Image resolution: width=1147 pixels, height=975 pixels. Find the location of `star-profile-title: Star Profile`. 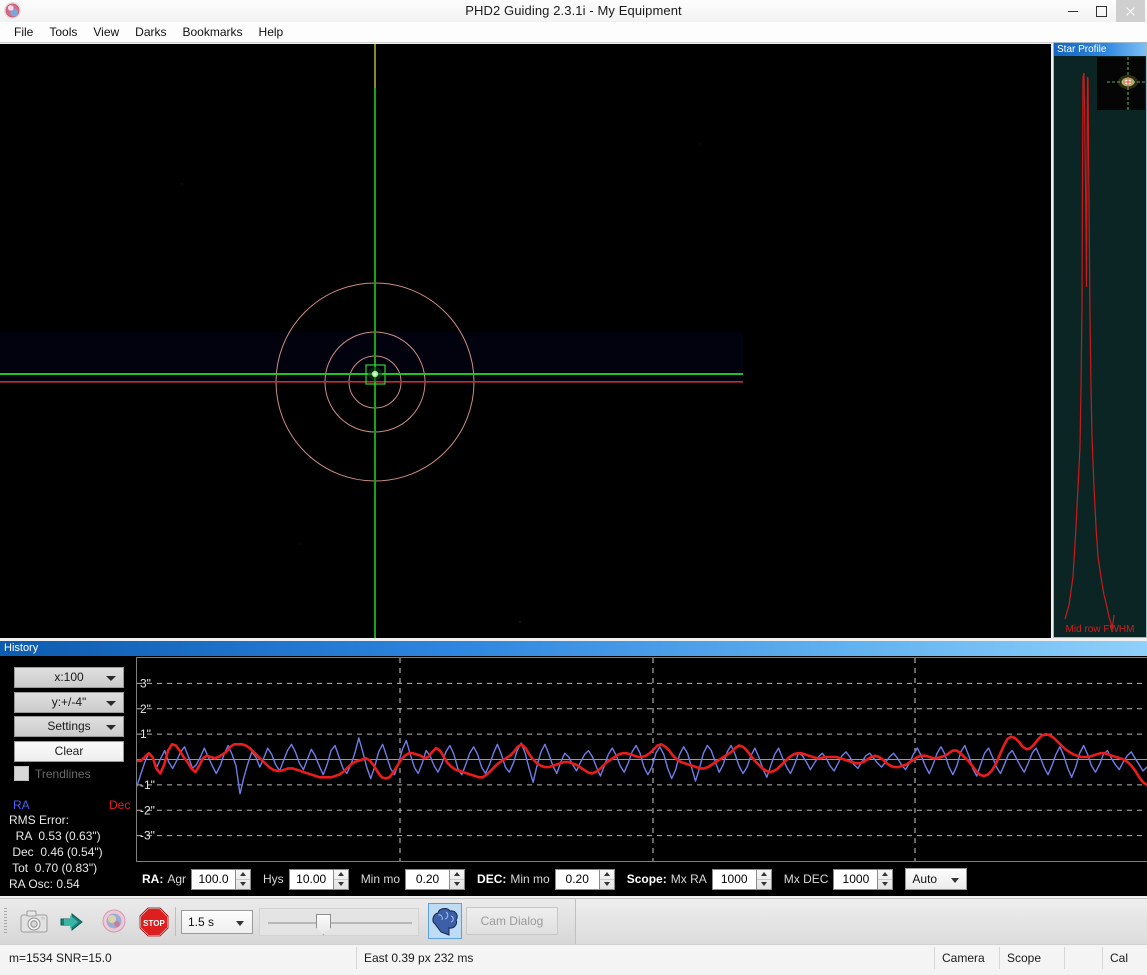

star-profile-title: Star Profile is located at coordinates (1100, 49).